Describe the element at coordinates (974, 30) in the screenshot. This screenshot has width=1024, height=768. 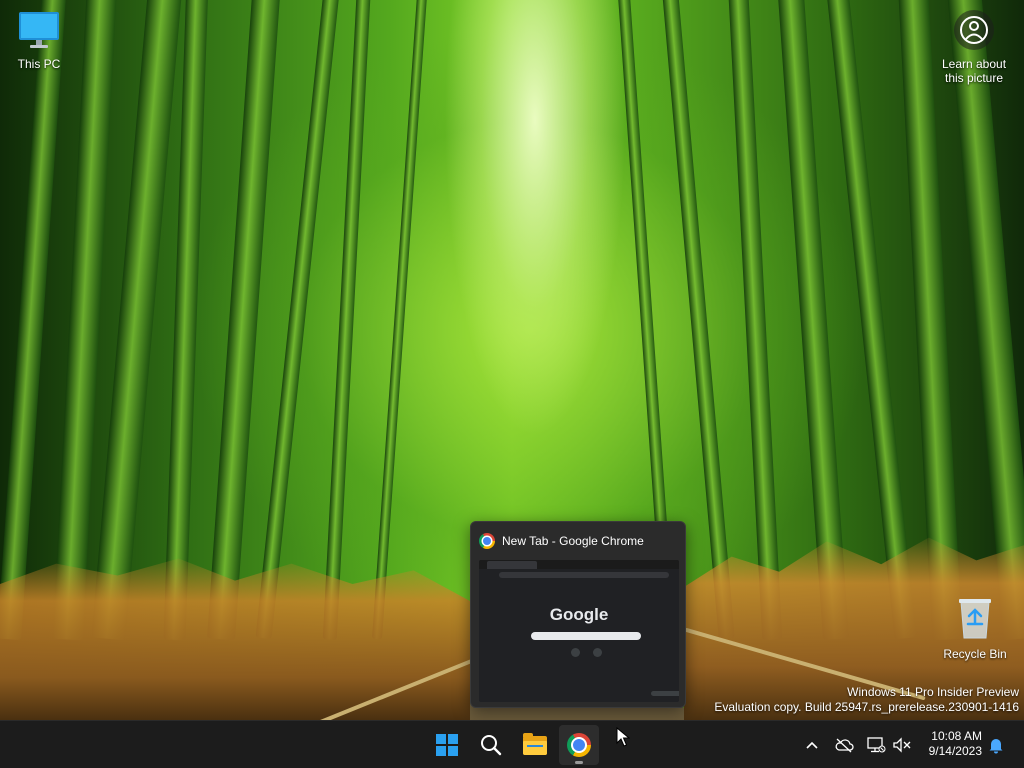
I see `camera-info-icon` at that location.